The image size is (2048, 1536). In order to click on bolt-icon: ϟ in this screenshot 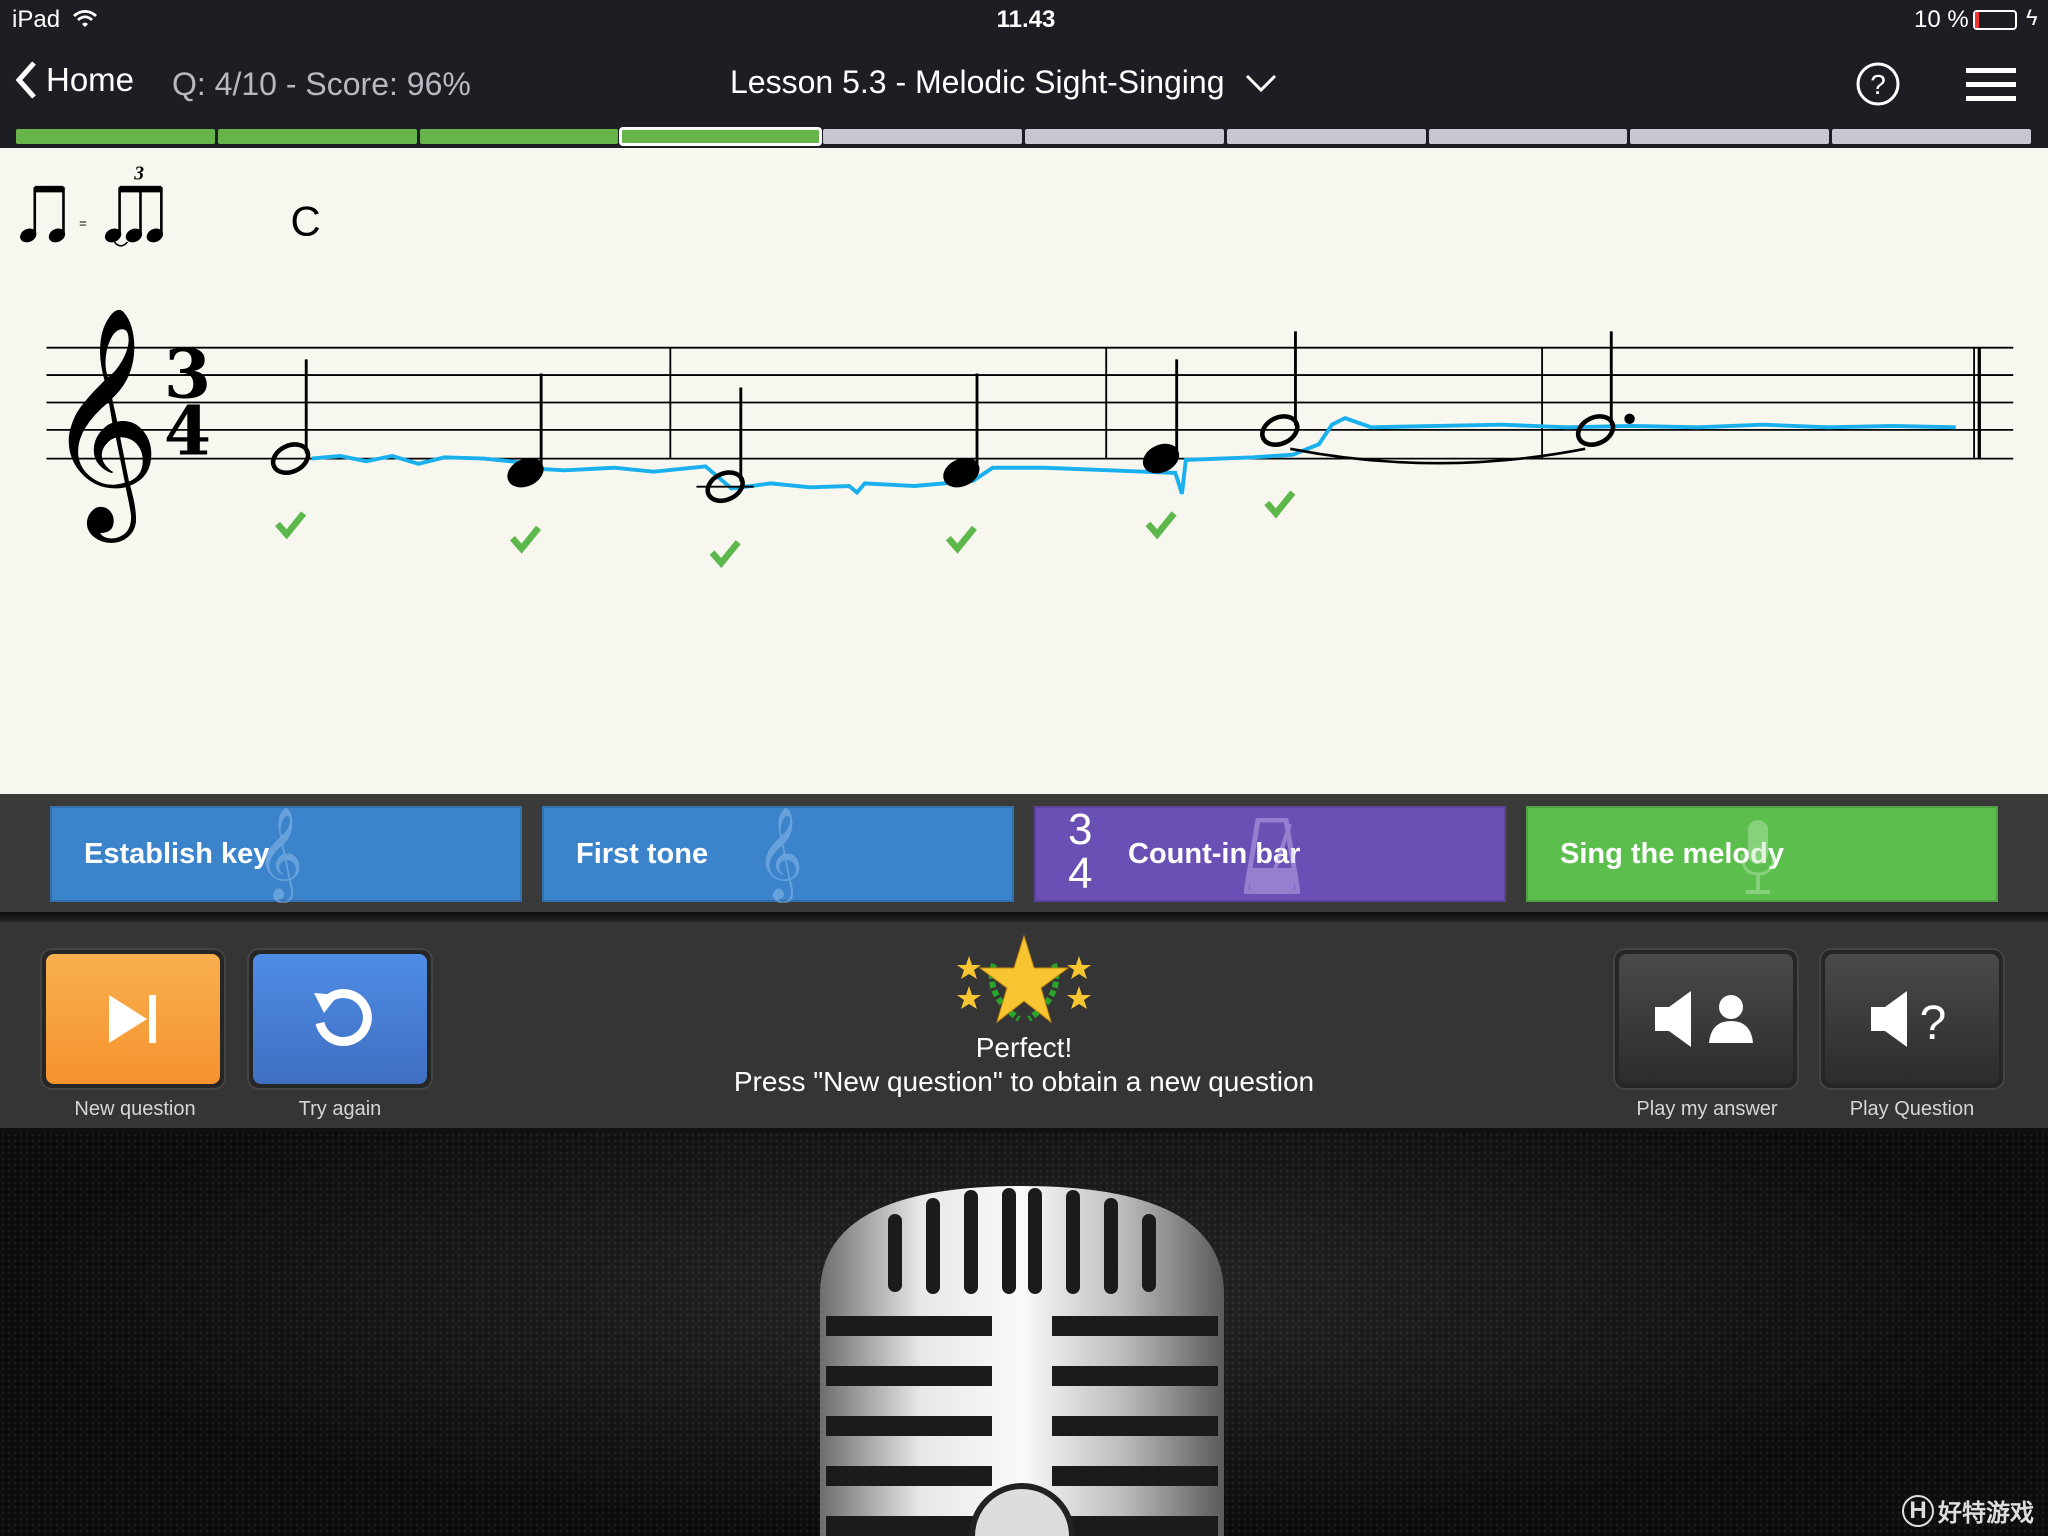, I will do `click(2032, 17)`.